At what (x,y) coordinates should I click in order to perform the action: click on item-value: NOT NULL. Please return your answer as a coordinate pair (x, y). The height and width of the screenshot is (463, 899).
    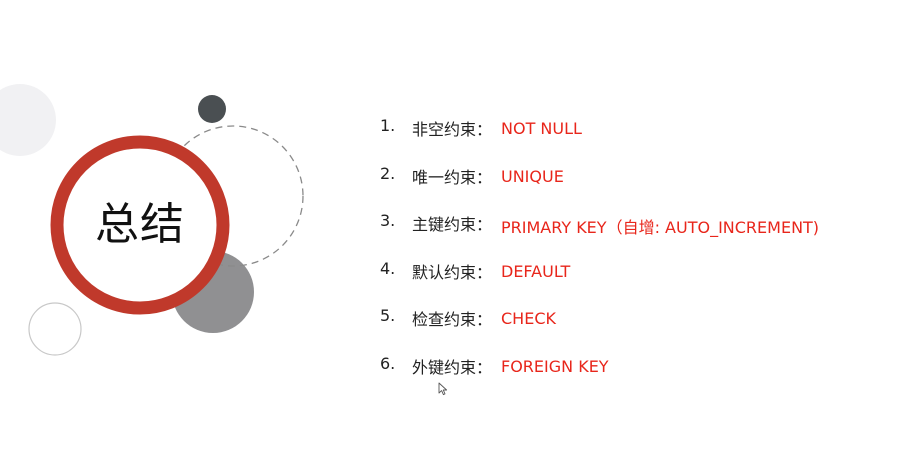
    Looking at the image, I should click on (541, 128).